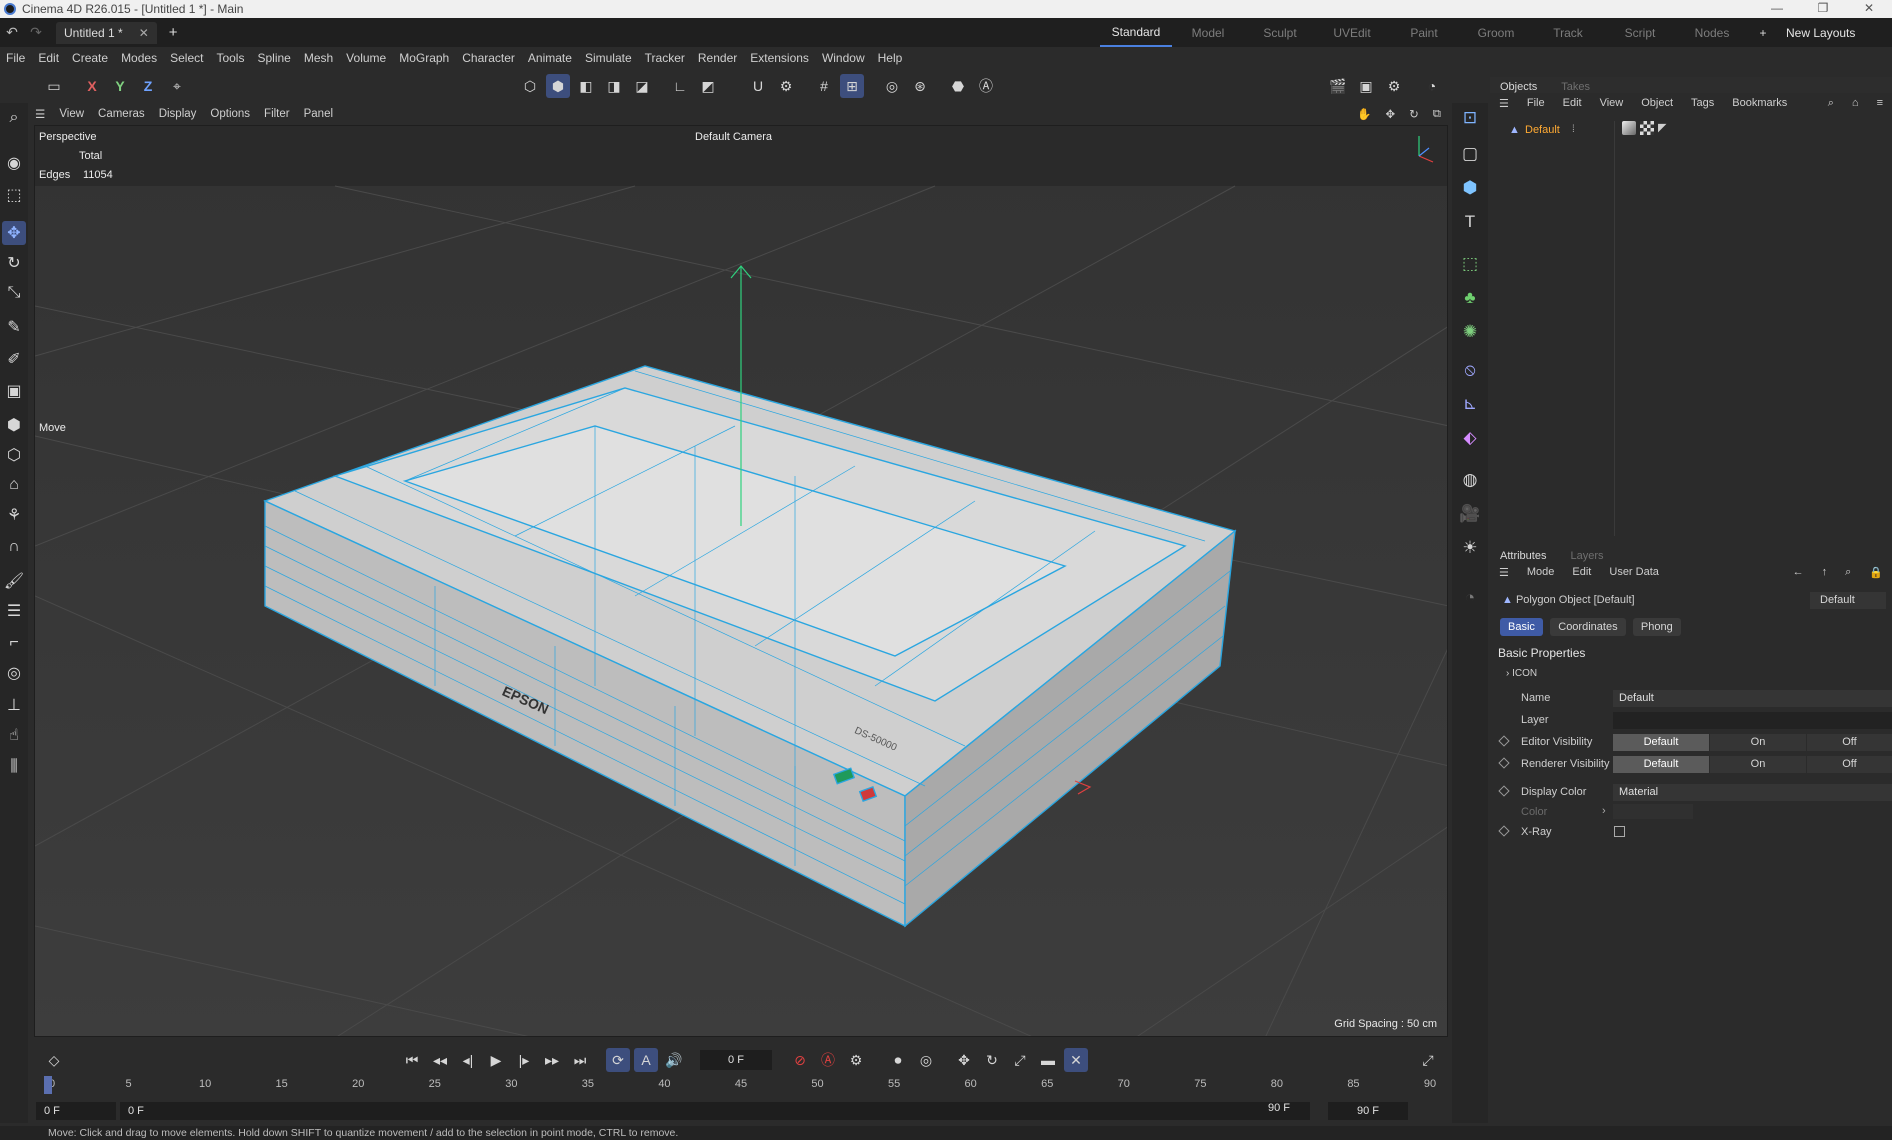 The image size is (1892, 1140). I want to click on pan-icon: ✋, so click(1364, 114).